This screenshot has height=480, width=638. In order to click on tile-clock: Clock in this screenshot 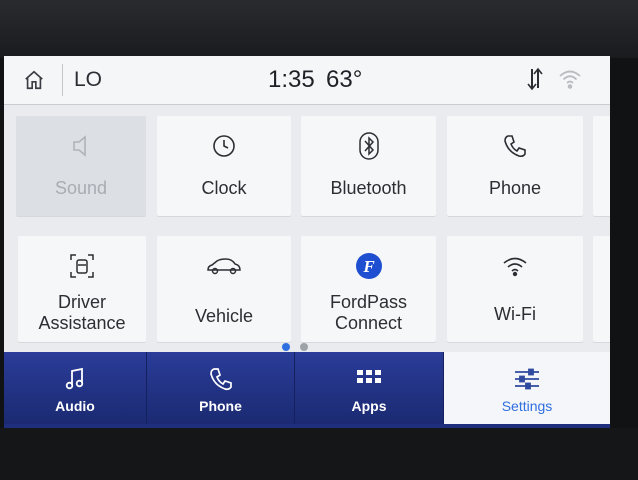, I will do `click(224, 166)`.